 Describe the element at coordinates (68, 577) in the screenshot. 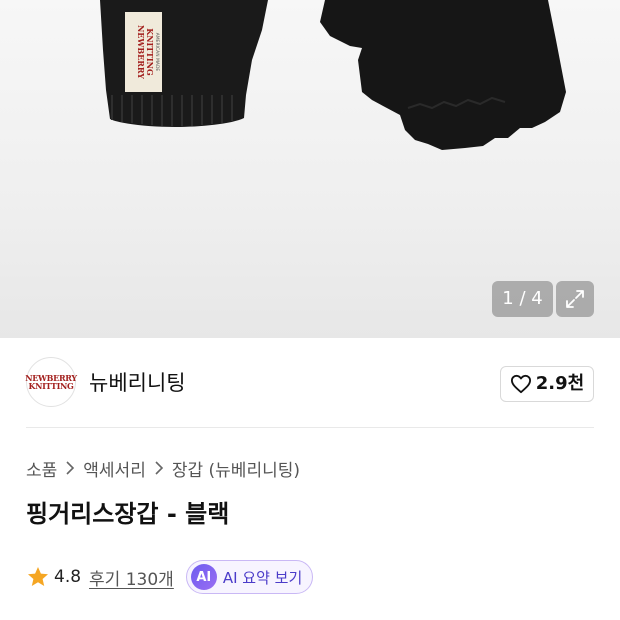

I see `rating-score: 4.8` at that location.